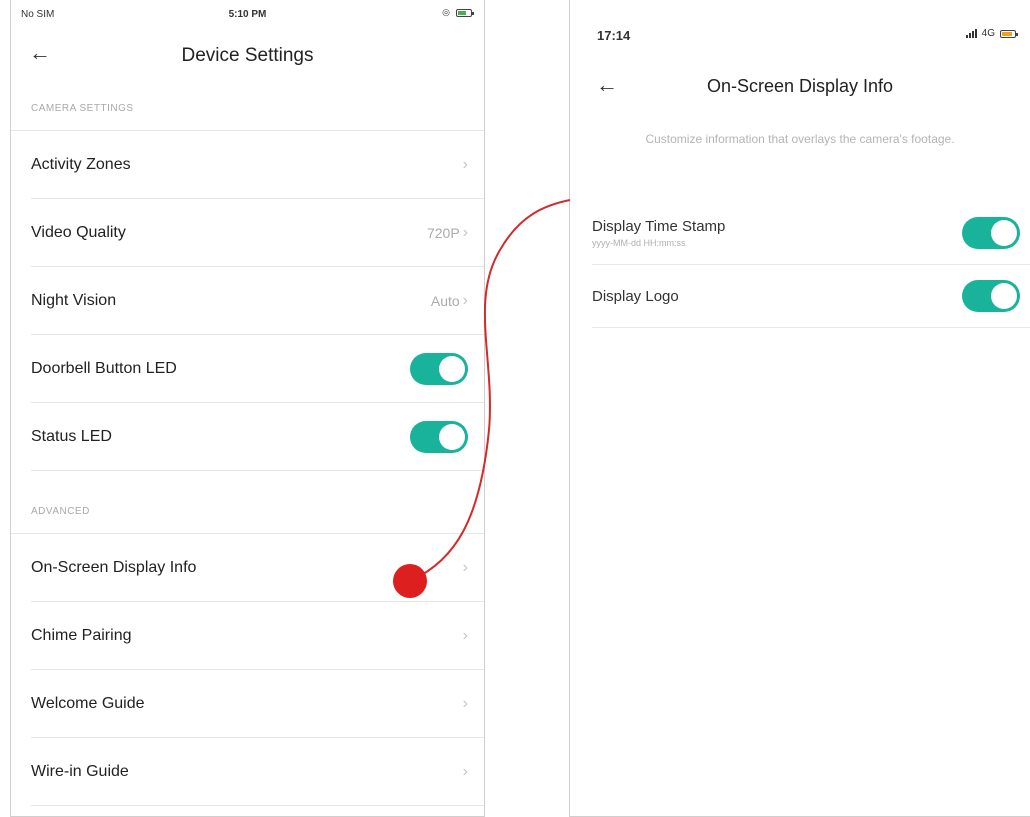 The width and height of the screenshot is (1030, 817). What do you see at coordinates (811, 233) in the screenshot?
I see `osd-row: Display Time Stamp yyyy-MM-dd HH:mm:ss` at bounding box center [811, 233].